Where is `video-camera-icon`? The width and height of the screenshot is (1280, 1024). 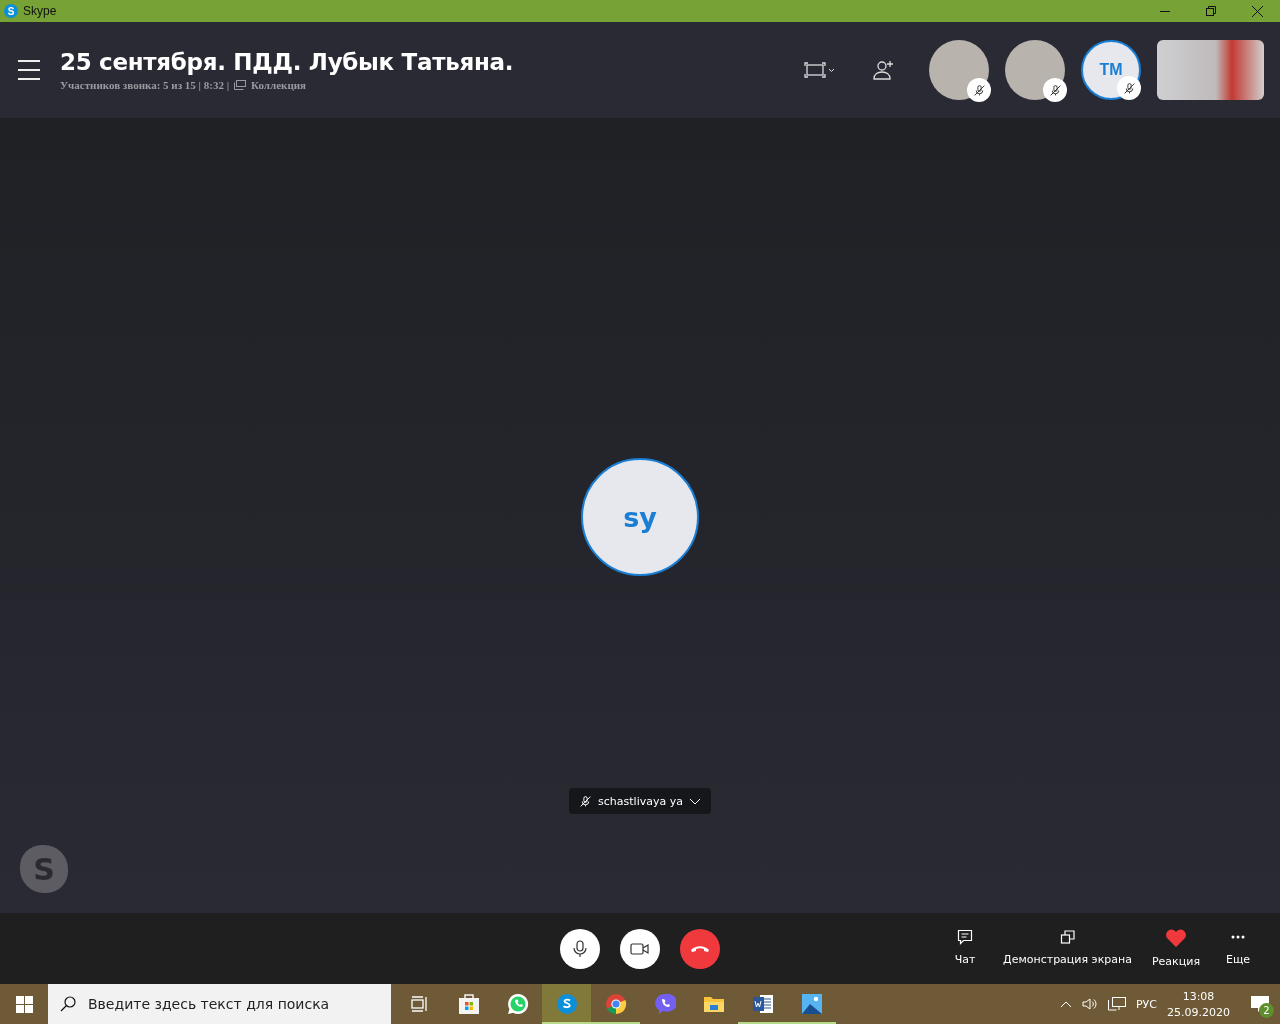 video-camera-icon is located at coordinates (640, 948).